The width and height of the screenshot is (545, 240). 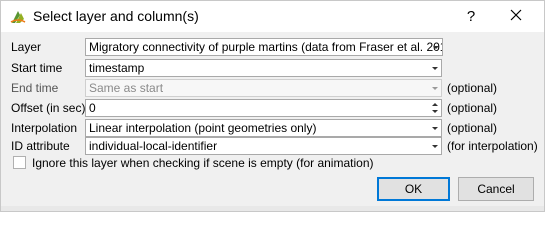 I want to click on end-time-optional-note: (optional), so click(x=472, y=88).